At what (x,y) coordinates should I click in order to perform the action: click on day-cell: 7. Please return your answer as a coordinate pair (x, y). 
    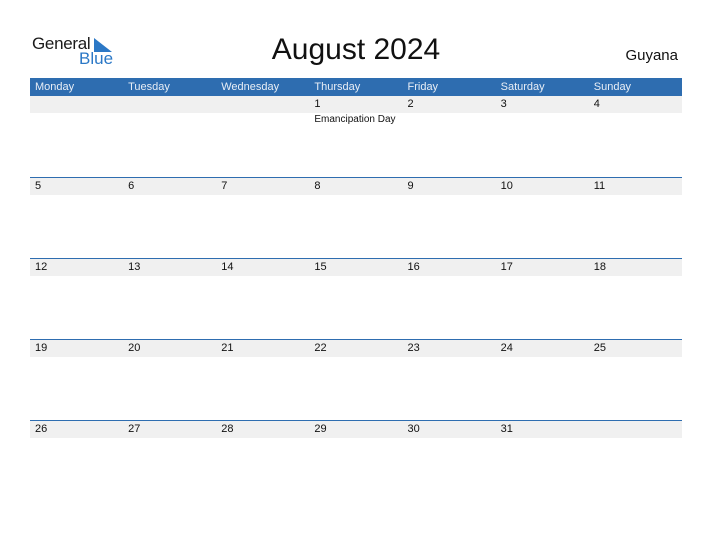
    Looking at the image, I should click on (262, 186).